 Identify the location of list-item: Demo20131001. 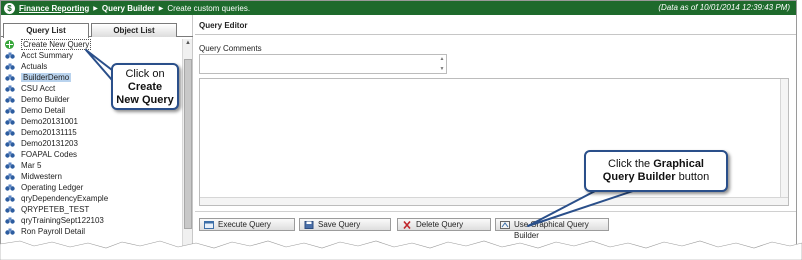
(91, 121).